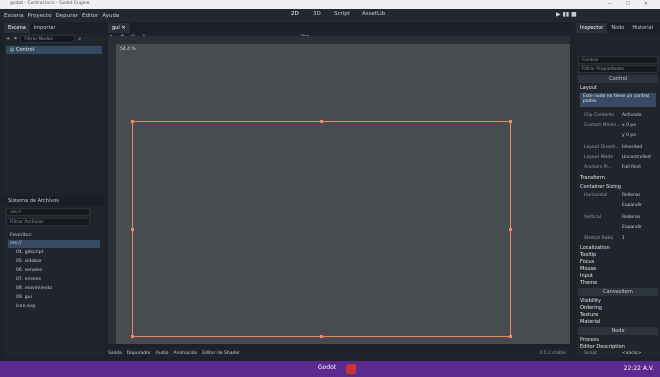 The width and height of the screenshot is (660, 377). What do you see at coordinates (590, 322) in the screenshot?
I see `section-material: Material` at bounding box center [590, 322].